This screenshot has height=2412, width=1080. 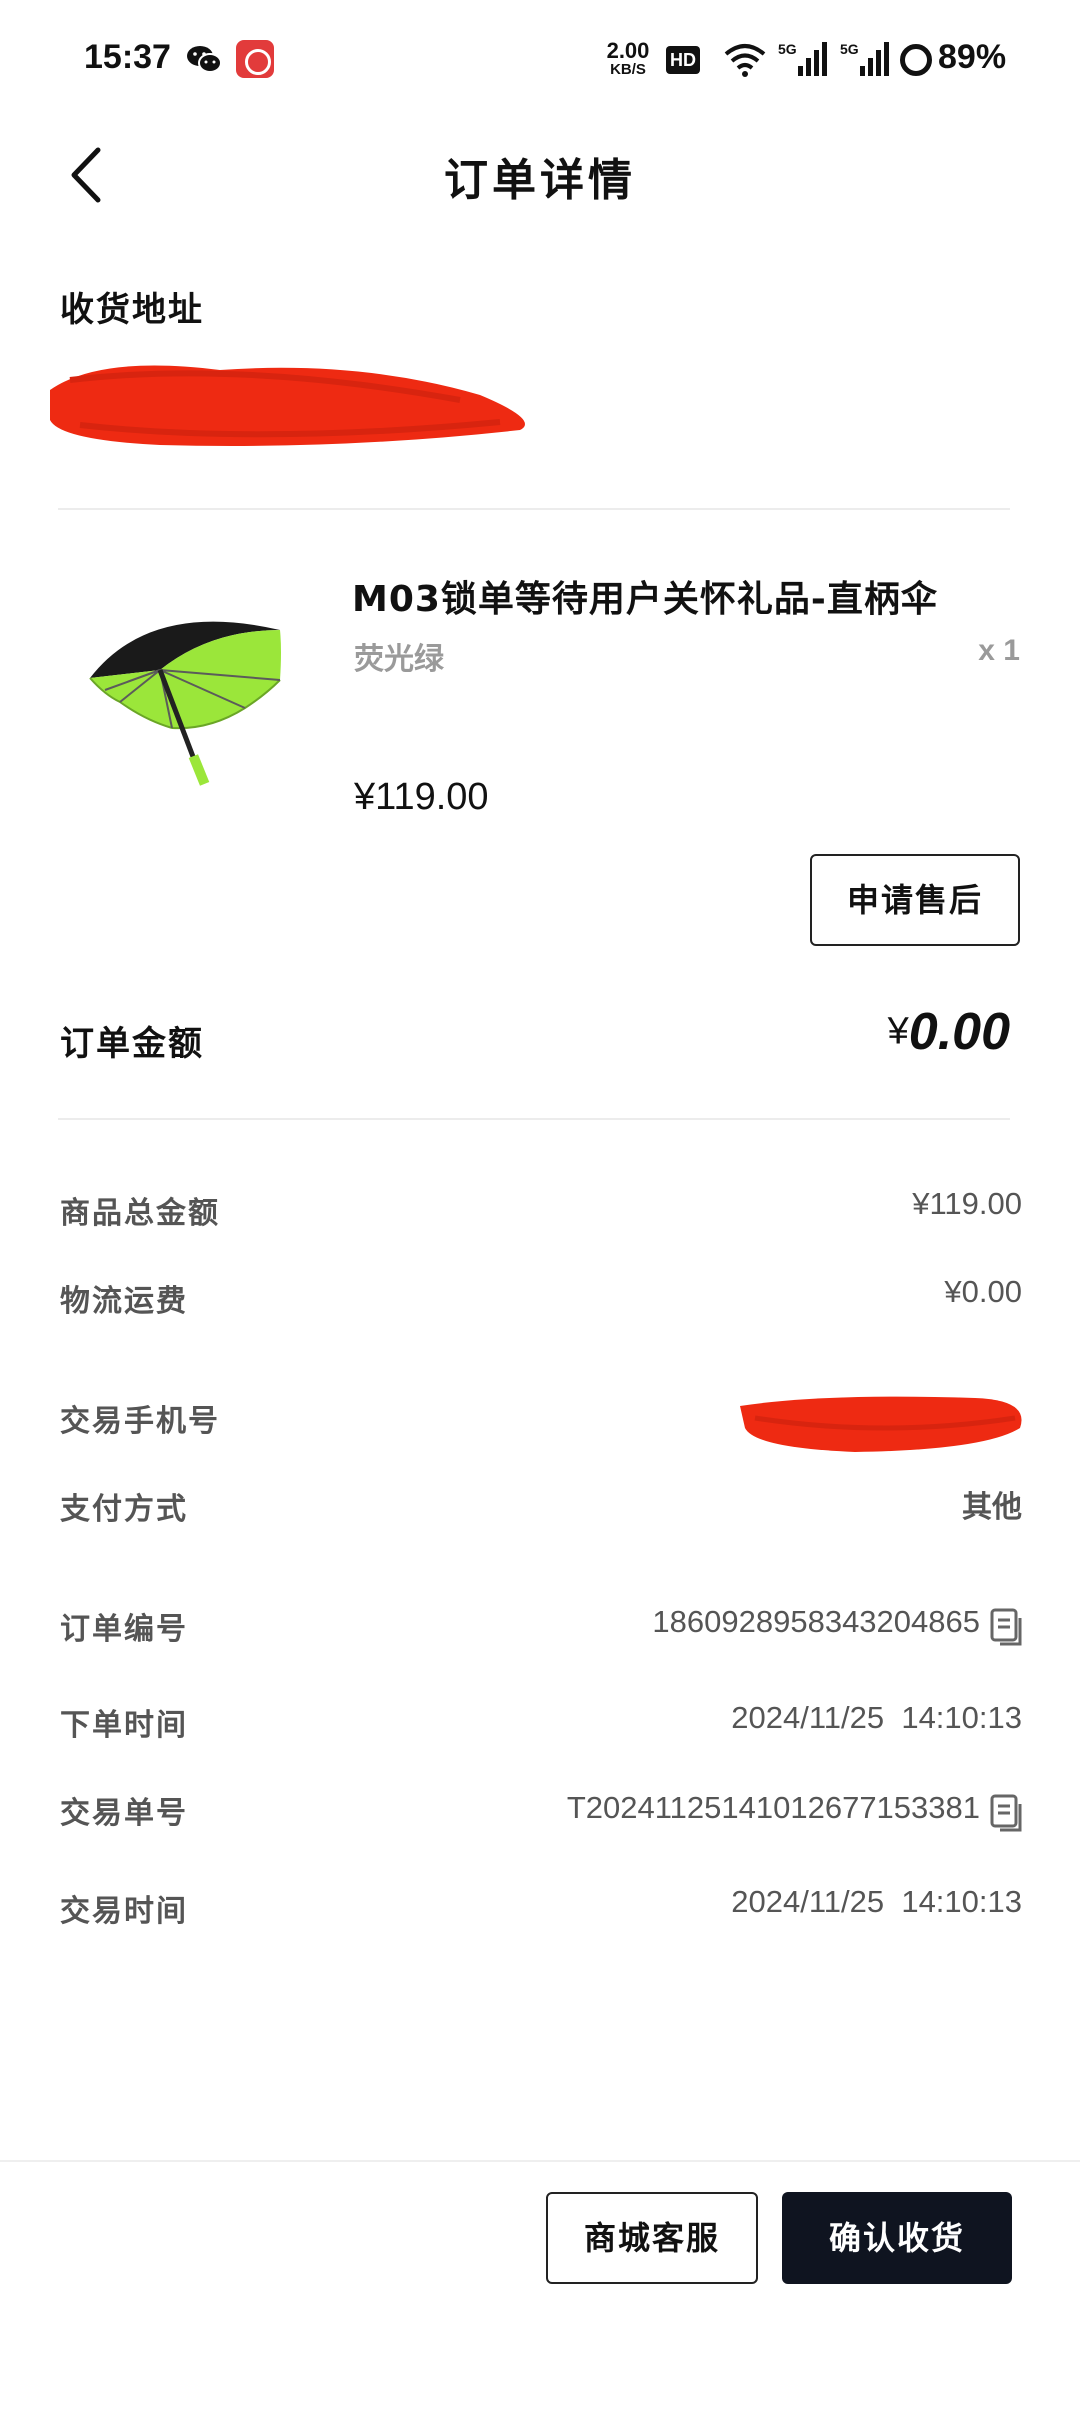 What do you see at coordinates (652, 2238) in the screenshot?
I see `customer-service-button: 商城客服` at bounding box center [652, 2238].